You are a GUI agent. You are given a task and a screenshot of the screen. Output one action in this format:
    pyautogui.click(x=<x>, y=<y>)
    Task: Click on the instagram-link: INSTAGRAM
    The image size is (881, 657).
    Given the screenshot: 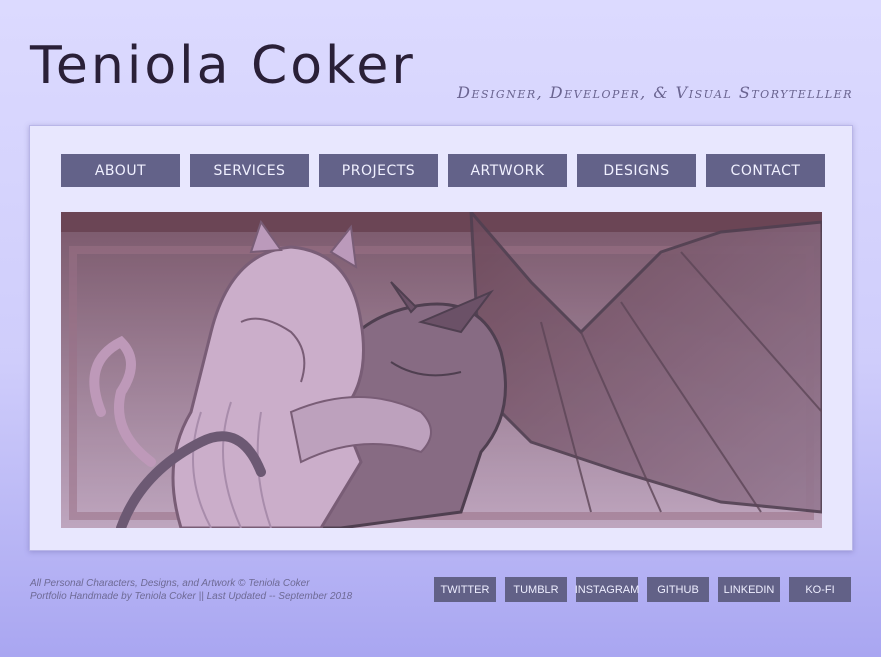 What is the action you would take?
    pyautogui.click(x=607, y=589)
    